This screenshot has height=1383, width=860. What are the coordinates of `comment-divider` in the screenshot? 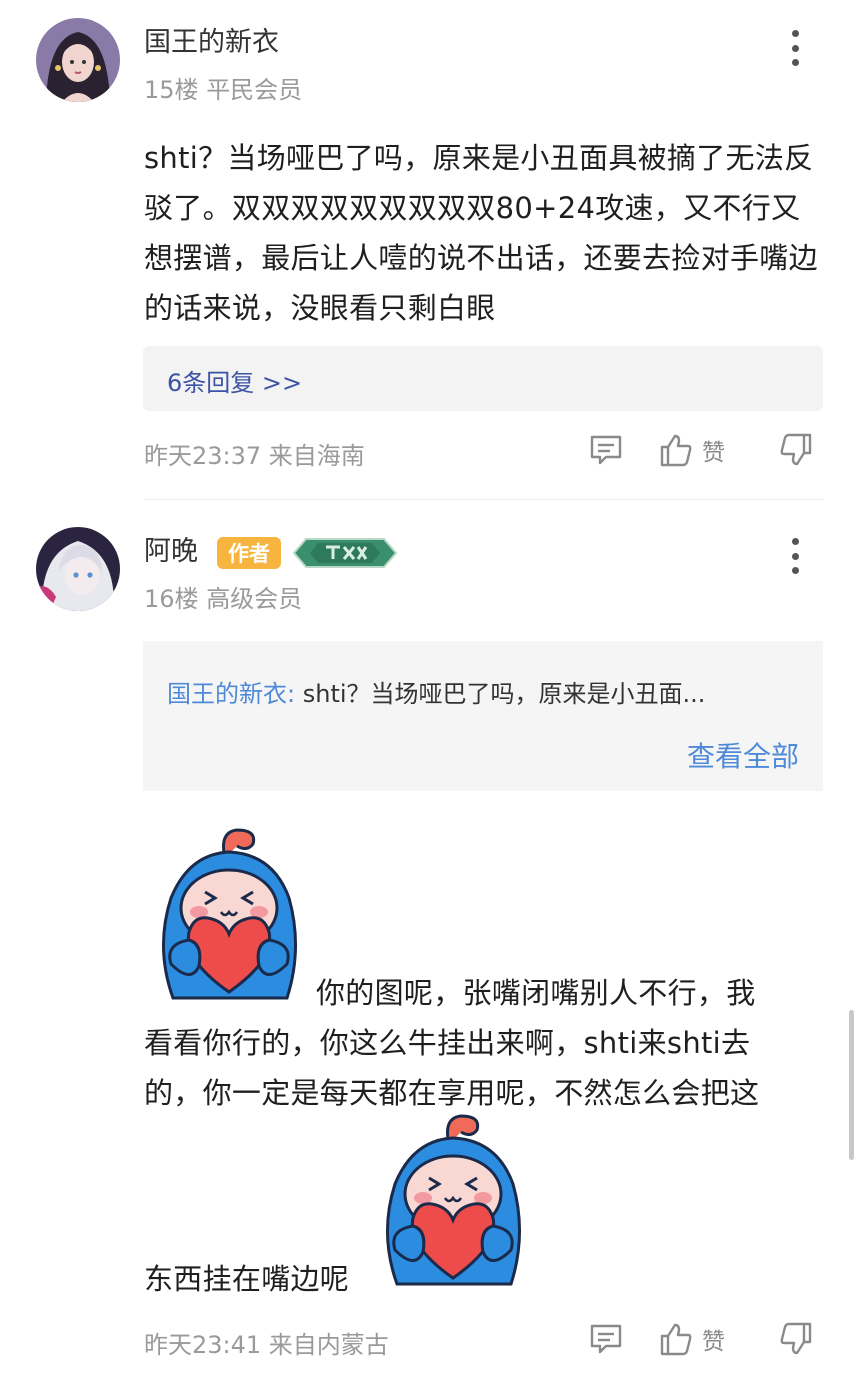 It's located at (484, 499).